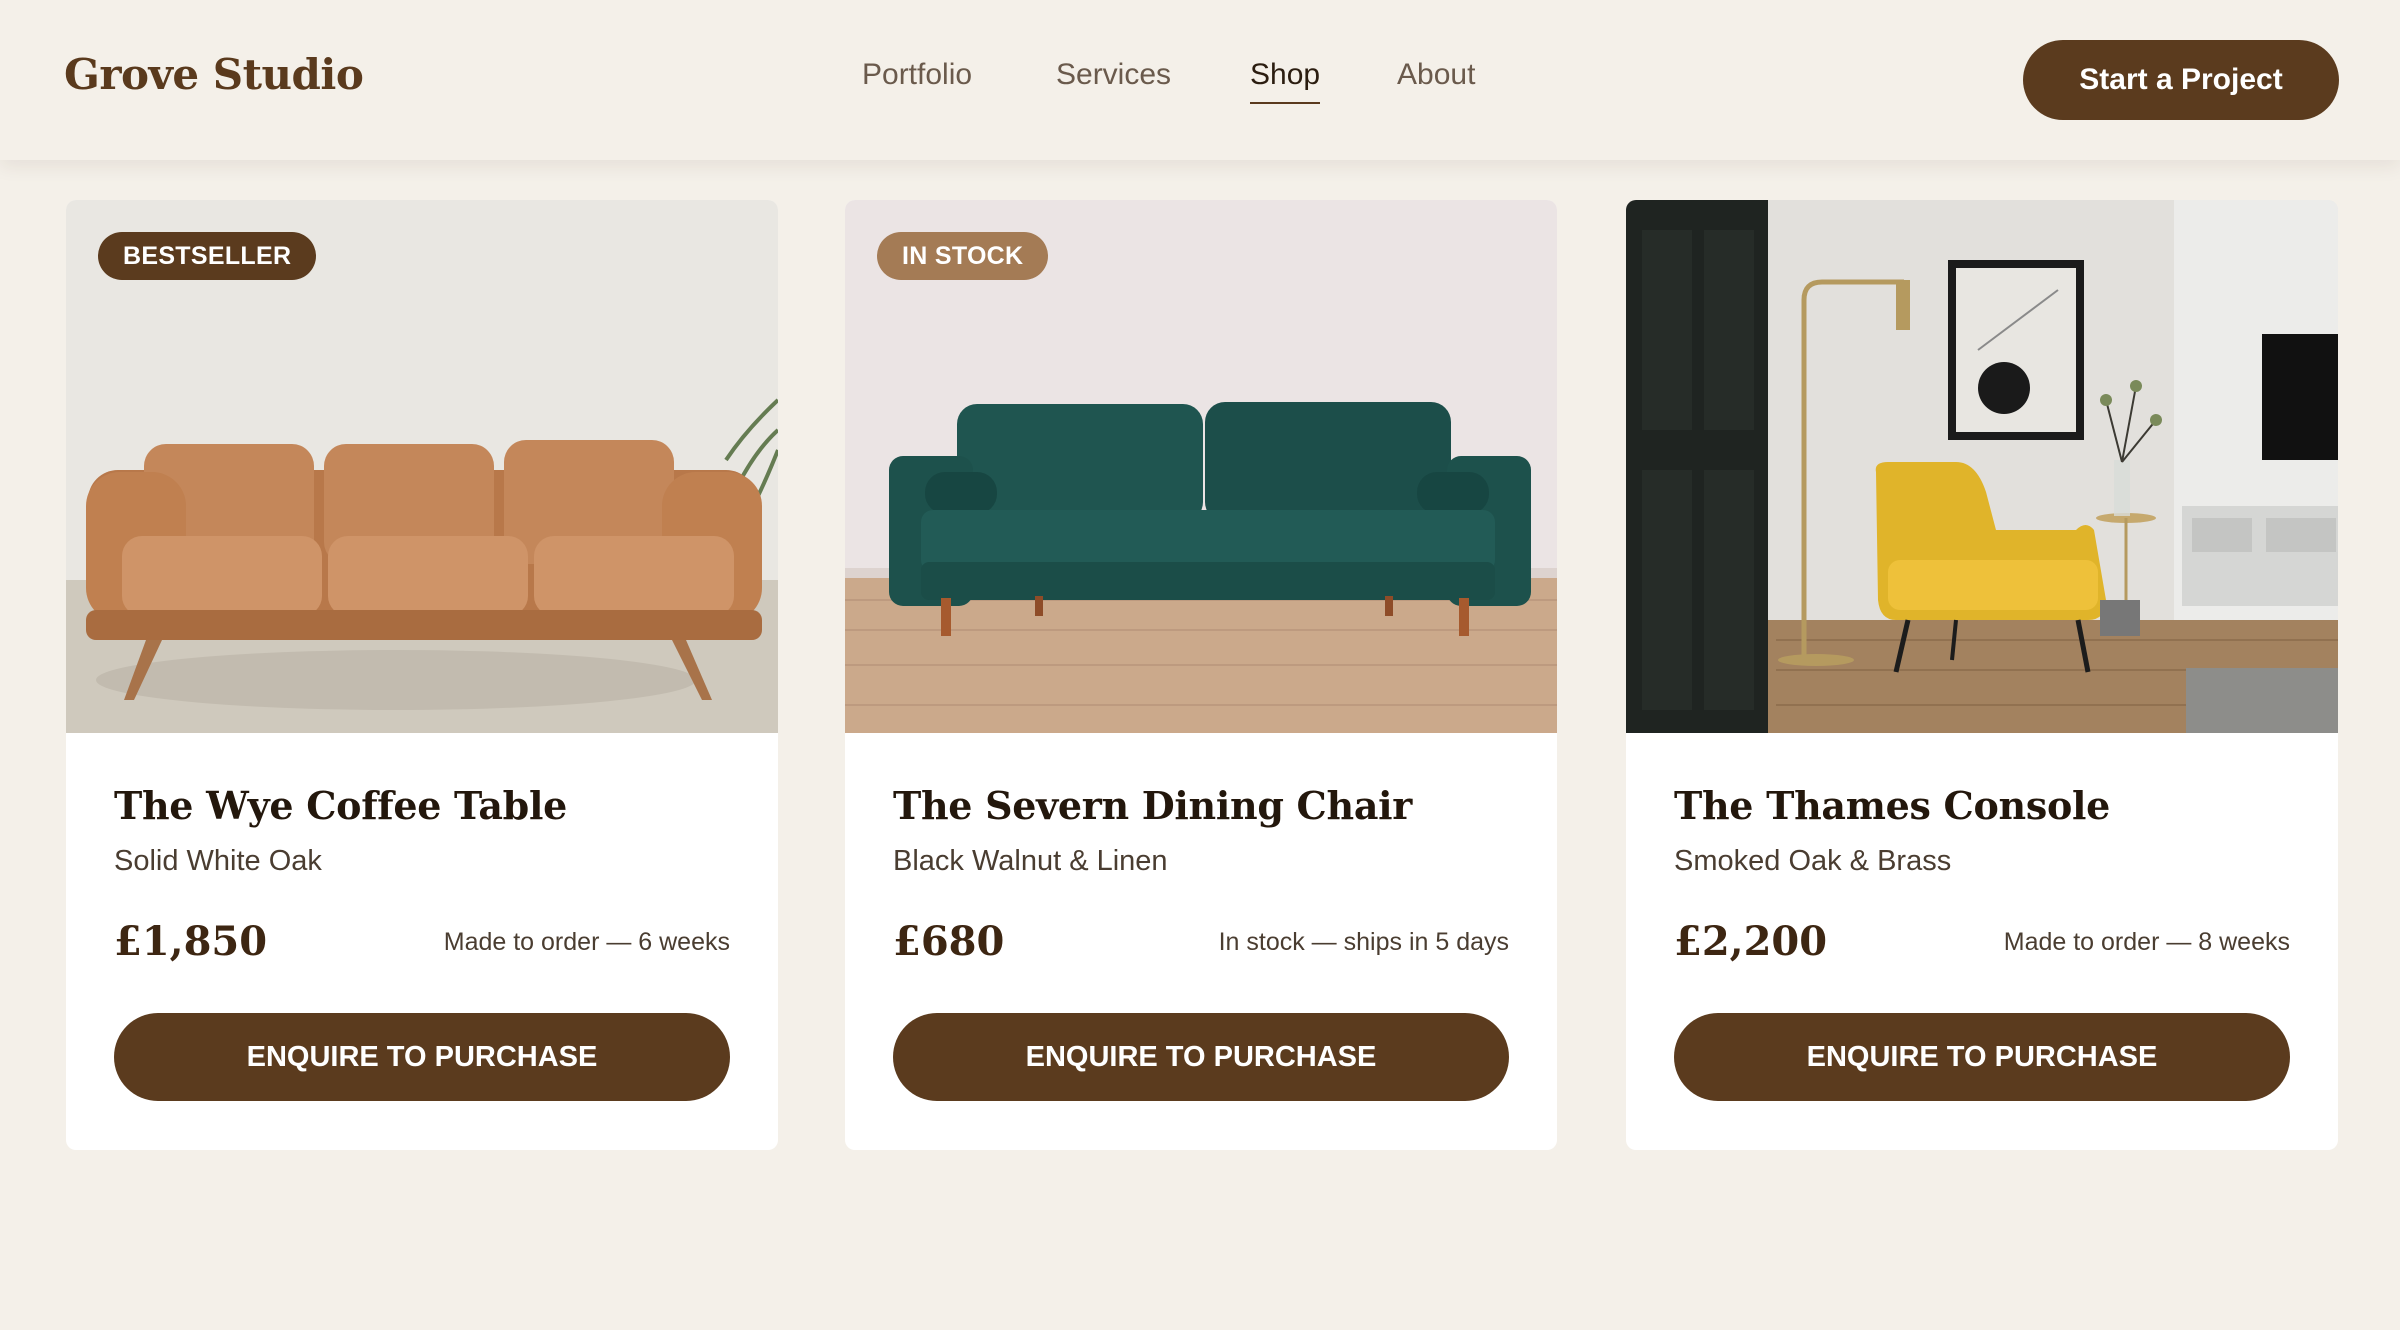 The image size is (2400, 1330). What do you see at coordinates (207, 256) in the screenshot?
I see `status-badge: BESTSELLER` at bounding box center [207, 256].